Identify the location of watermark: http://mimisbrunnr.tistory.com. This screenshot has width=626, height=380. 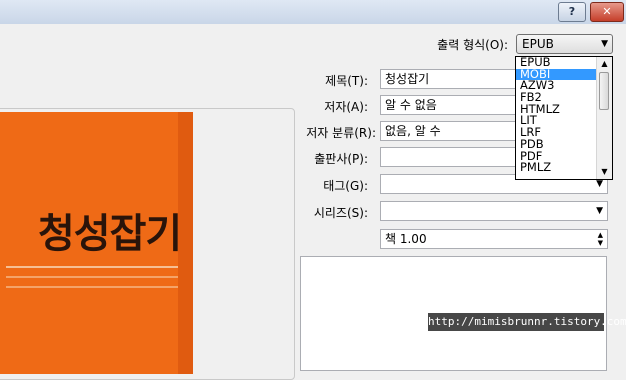
(527, 322).